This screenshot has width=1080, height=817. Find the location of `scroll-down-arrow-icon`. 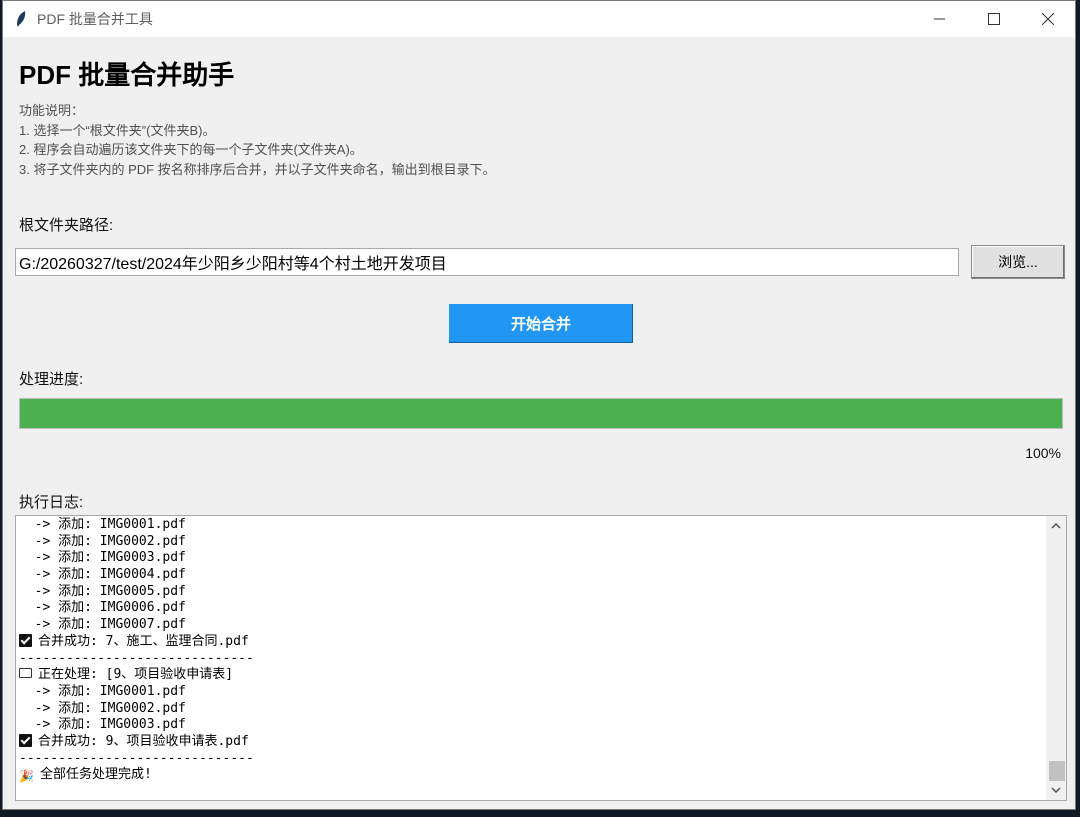

scroll-down-arrow-icon is located at coordinates (1056, 790).